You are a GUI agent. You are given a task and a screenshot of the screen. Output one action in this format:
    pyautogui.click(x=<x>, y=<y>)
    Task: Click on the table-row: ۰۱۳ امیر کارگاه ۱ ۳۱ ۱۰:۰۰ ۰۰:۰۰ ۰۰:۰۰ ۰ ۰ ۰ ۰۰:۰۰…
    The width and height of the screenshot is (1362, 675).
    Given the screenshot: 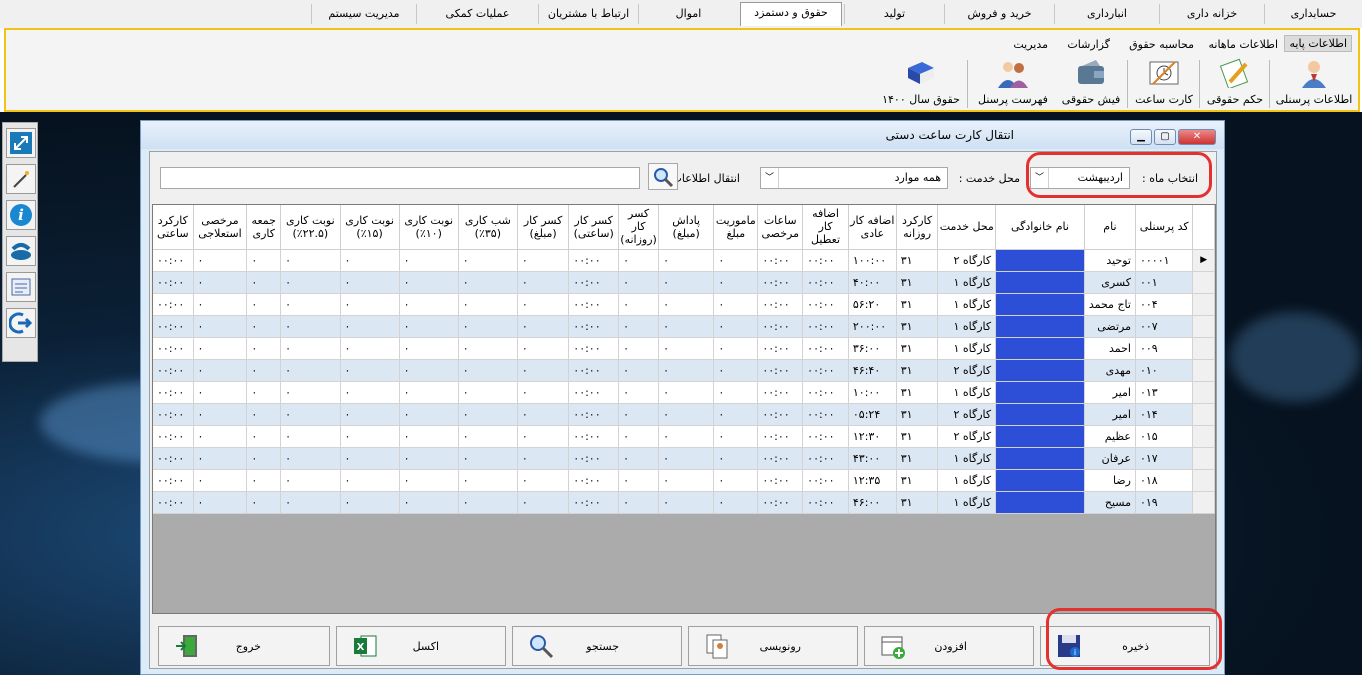 What is the action you would take?
    pyautogui.click(x=684, y=392)
    